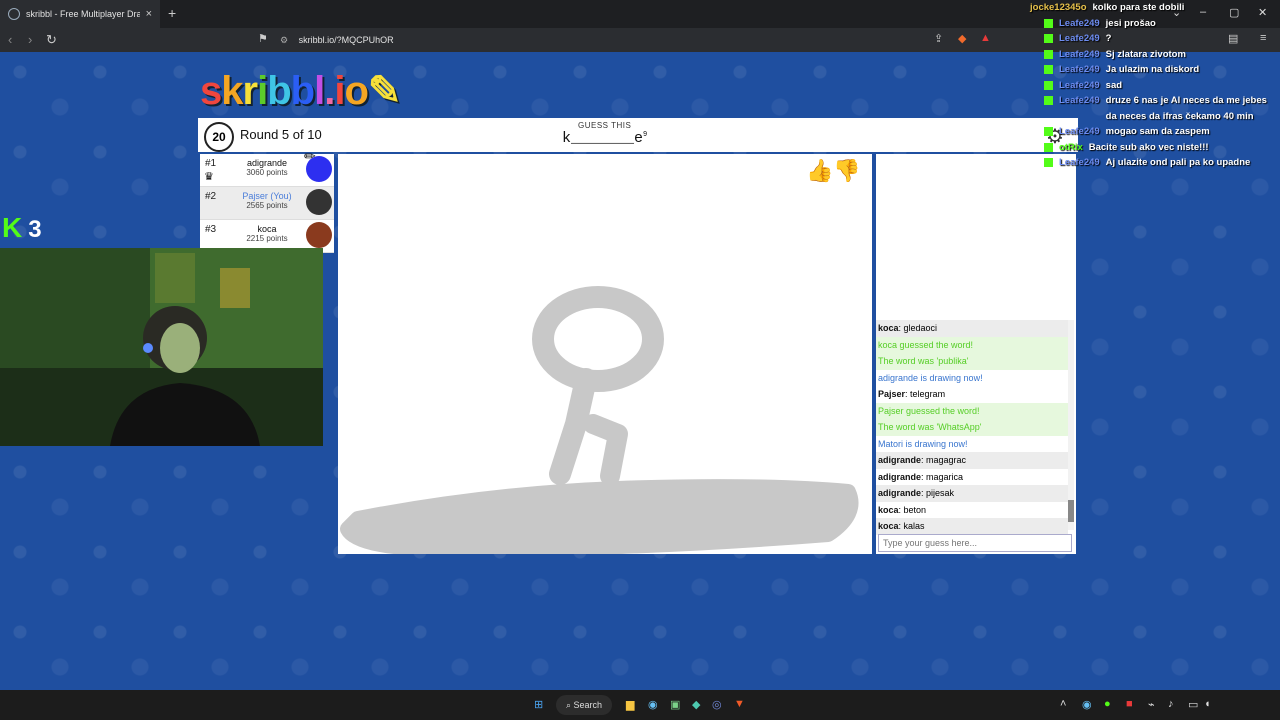  I want to click on bookmark-icon: ⚑, so click(263, 38).